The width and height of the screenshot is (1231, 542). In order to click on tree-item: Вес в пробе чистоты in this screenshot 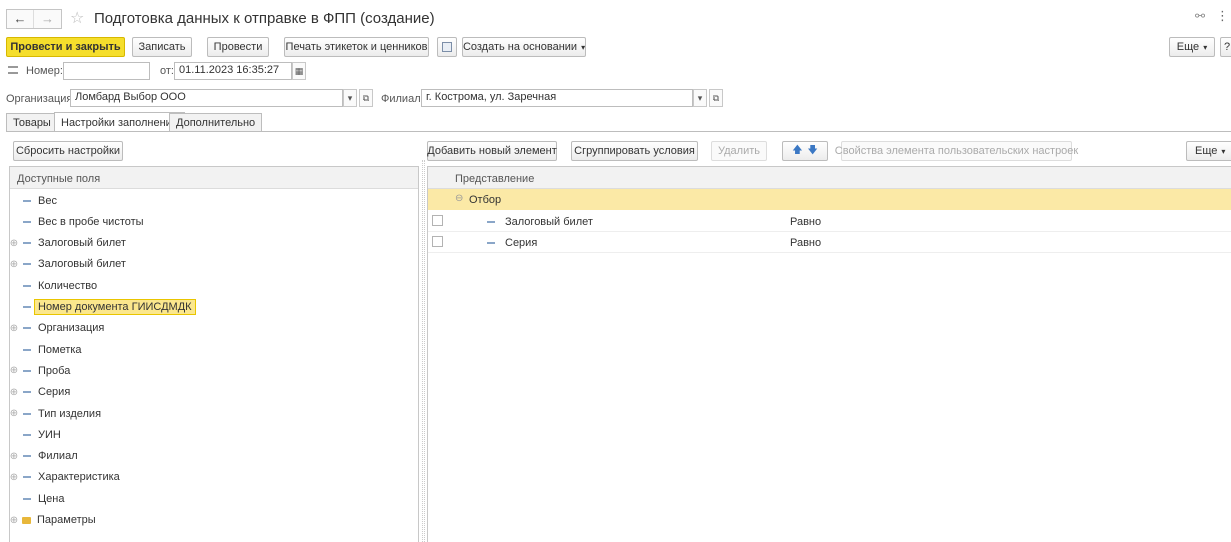, I will do `click(76, 221)`.